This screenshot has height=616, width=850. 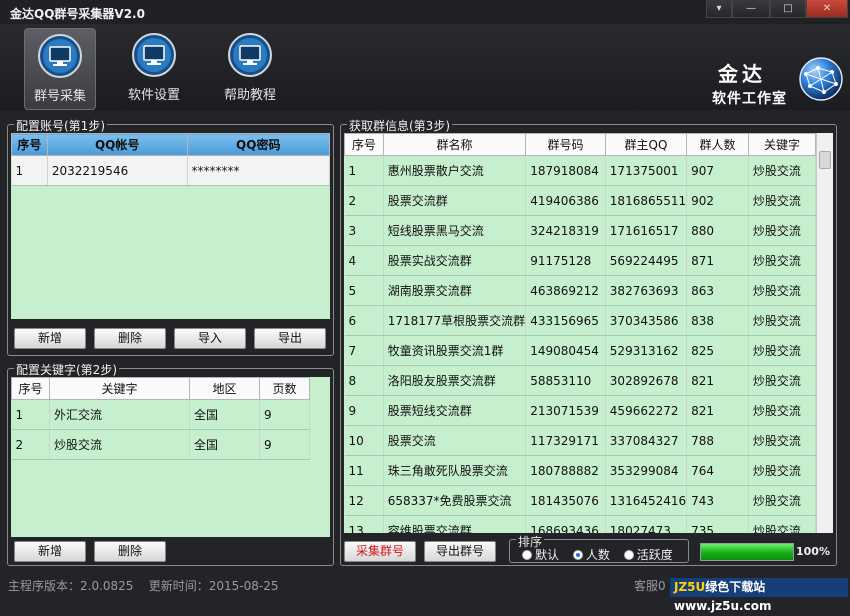 I want to click on table-cell: 529313162, so click(x=646, y=350).